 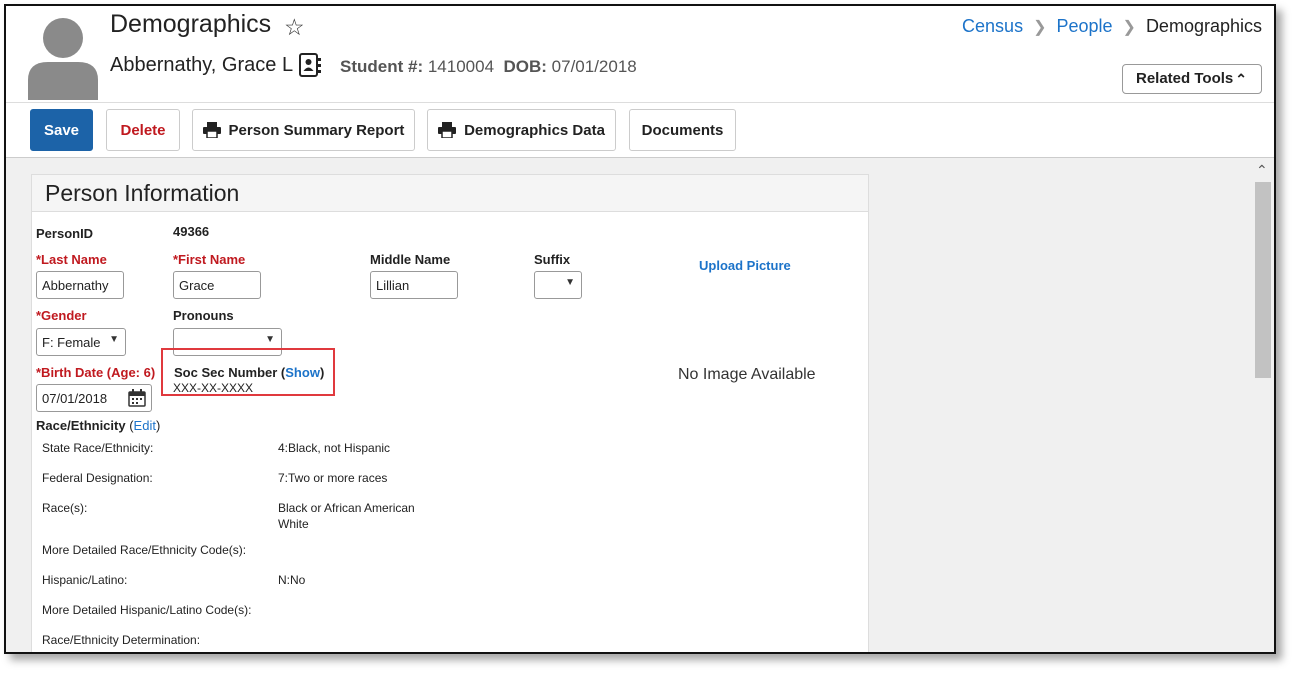 What do you see at coordinates (1185, 78) in the screenshot?
I see `related-tools-label: Related Tools` at bounding box center [1185, 78].